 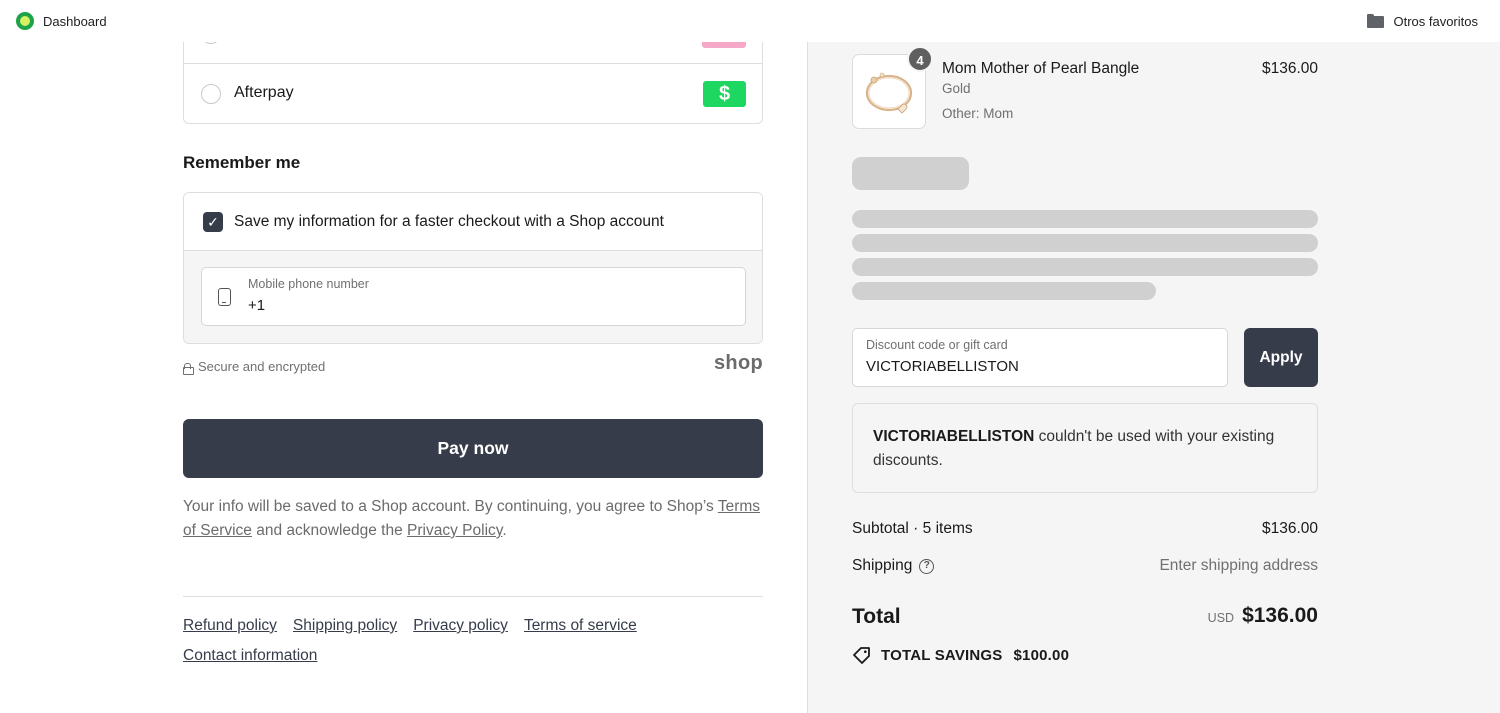 I want to click on total-savings: TOTAL SAVINGS $100.00, so click(x=960, y=655).